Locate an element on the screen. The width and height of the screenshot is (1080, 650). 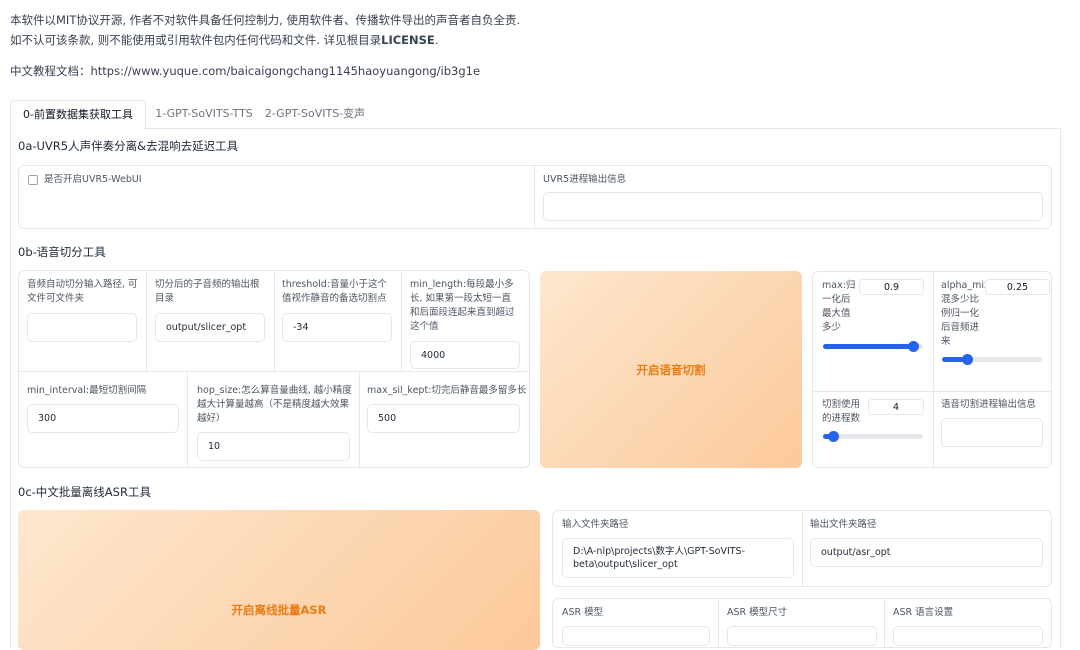
uvr-webui-checkbox is located at coordinates (33, 180).